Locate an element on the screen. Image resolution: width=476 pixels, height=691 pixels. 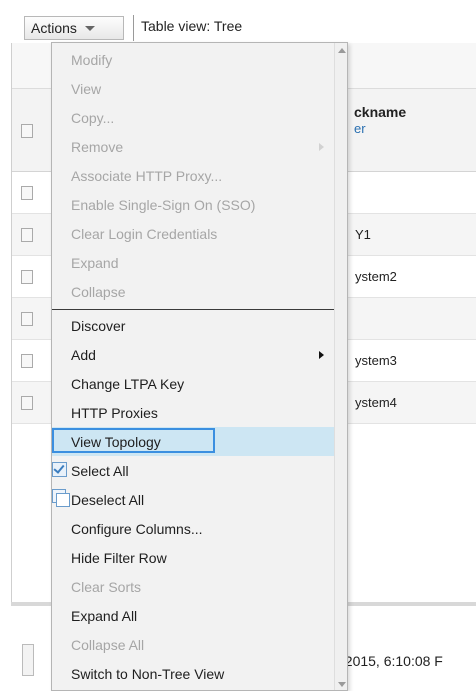
checkbox-unchecked-icon is located at coordinates (63, 500).